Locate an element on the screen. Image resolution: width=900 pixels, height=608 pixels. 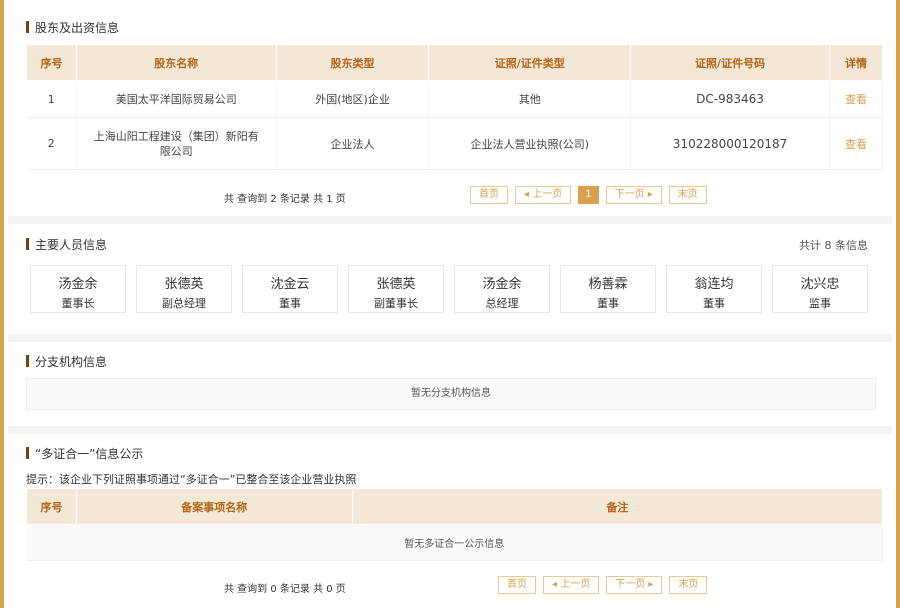
person-card: 汤金余 董事长 is located at coordinates (78, 289).